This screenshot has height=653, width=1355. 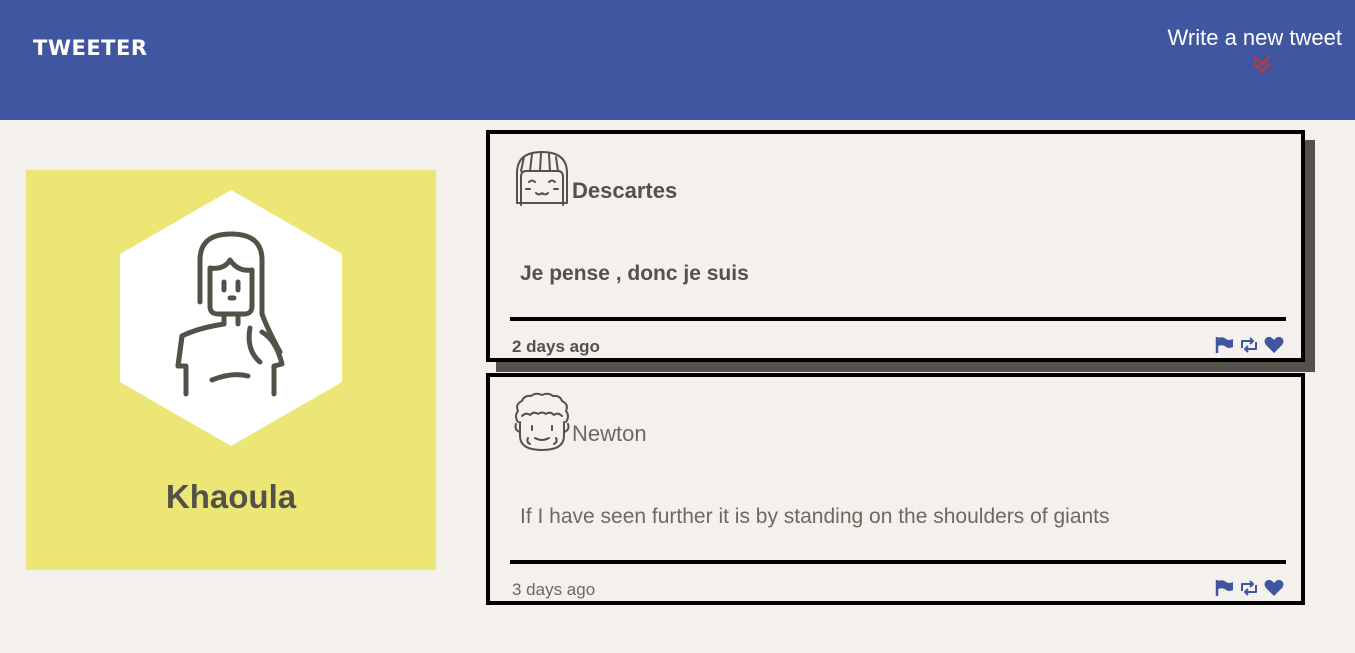 I want to click on curly-hair-man-avatar-icon, so click(x=542, y=421).